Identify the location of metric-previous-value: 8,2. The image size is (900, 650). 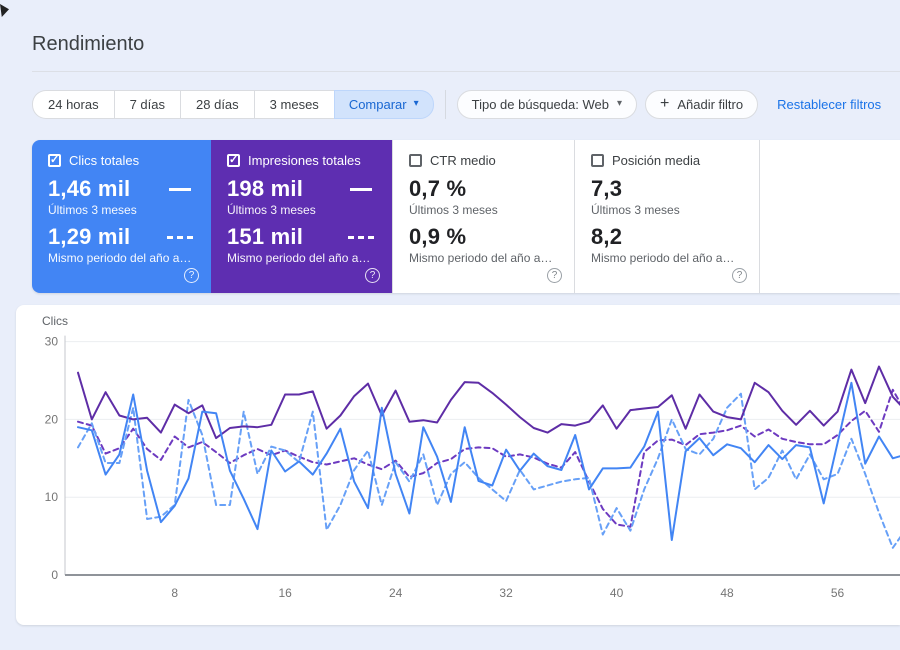
(607, 236).